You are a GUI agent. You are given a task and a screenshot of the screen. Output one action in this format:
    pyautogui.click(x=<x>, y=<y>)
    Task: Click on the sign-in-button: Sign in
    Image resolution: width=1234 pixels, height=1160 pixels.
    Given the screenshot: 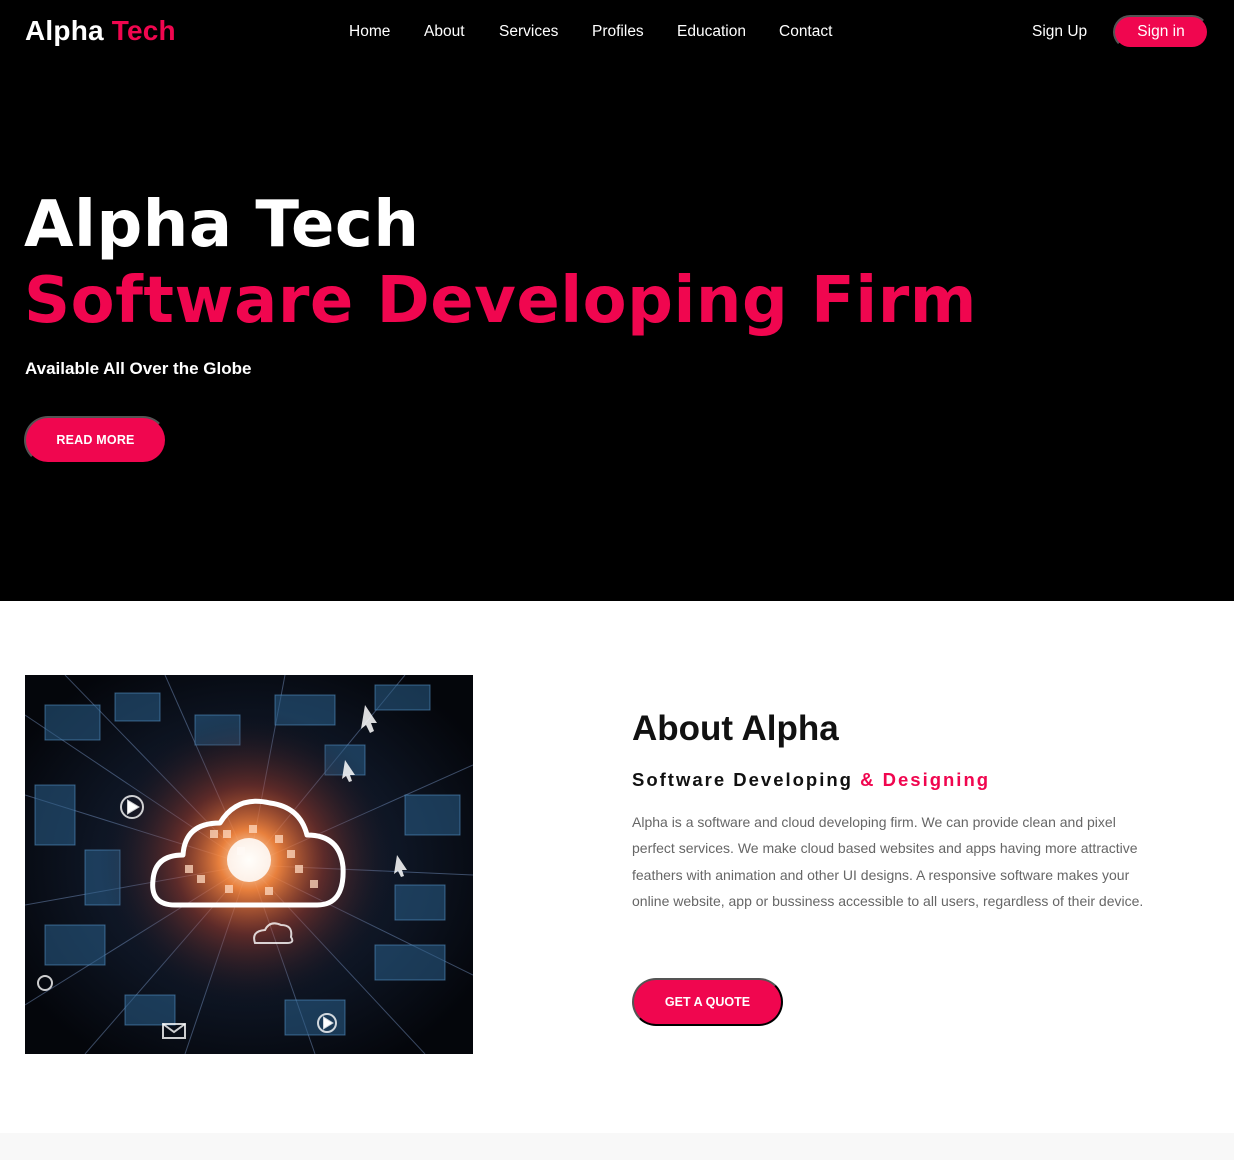 What is the action you would take?
    pyautogui.click(x=1161, y=32)
    